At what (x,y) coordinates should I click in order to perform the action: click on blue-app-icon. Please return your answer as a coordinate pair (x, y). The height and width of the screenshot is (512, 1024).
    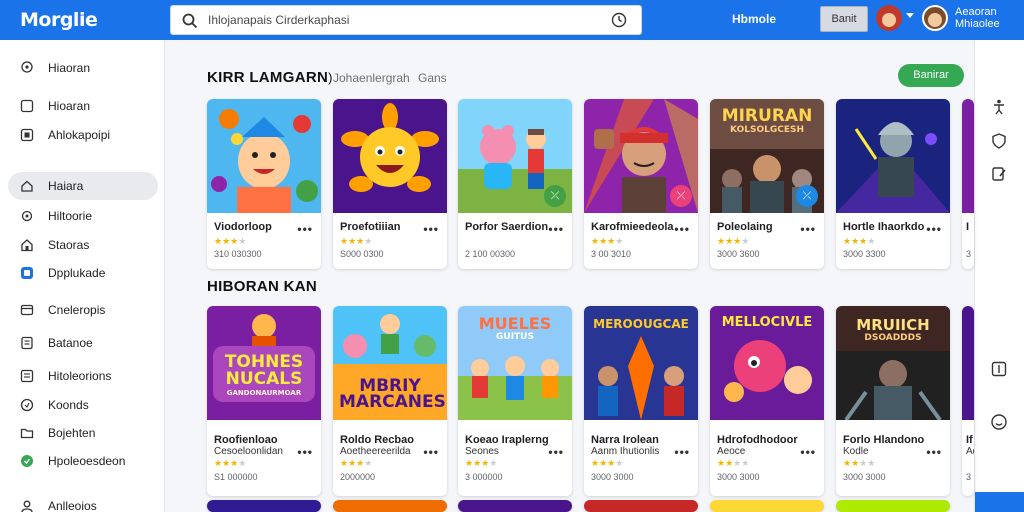
    Looking at the image, I should click on (27, 273).